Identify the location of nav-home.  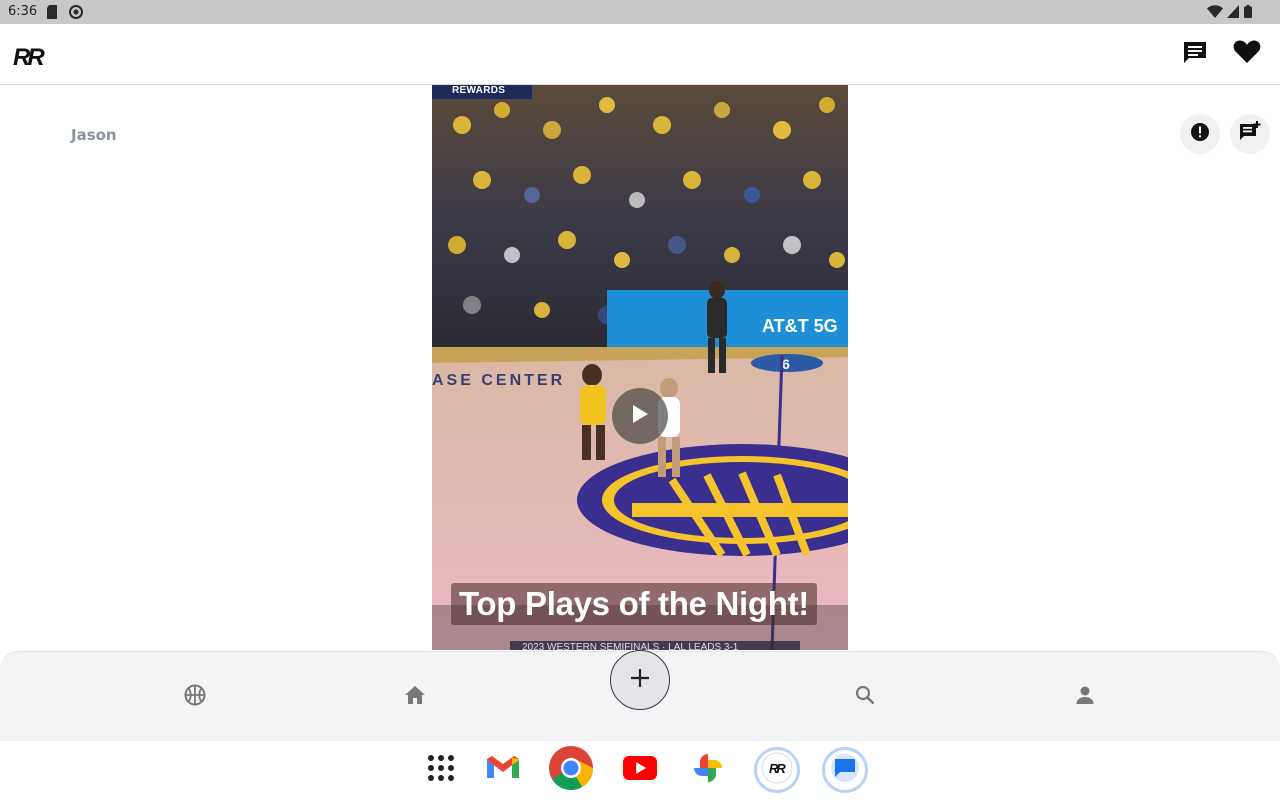
(415, 697).